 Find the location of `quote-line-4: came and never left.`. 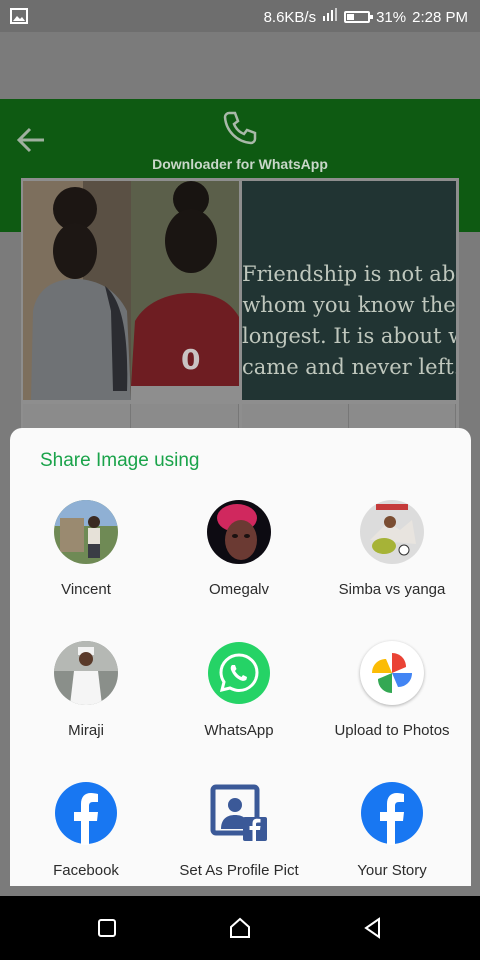

quote-line-4: came and never left. is located at coordinates (349, 367).